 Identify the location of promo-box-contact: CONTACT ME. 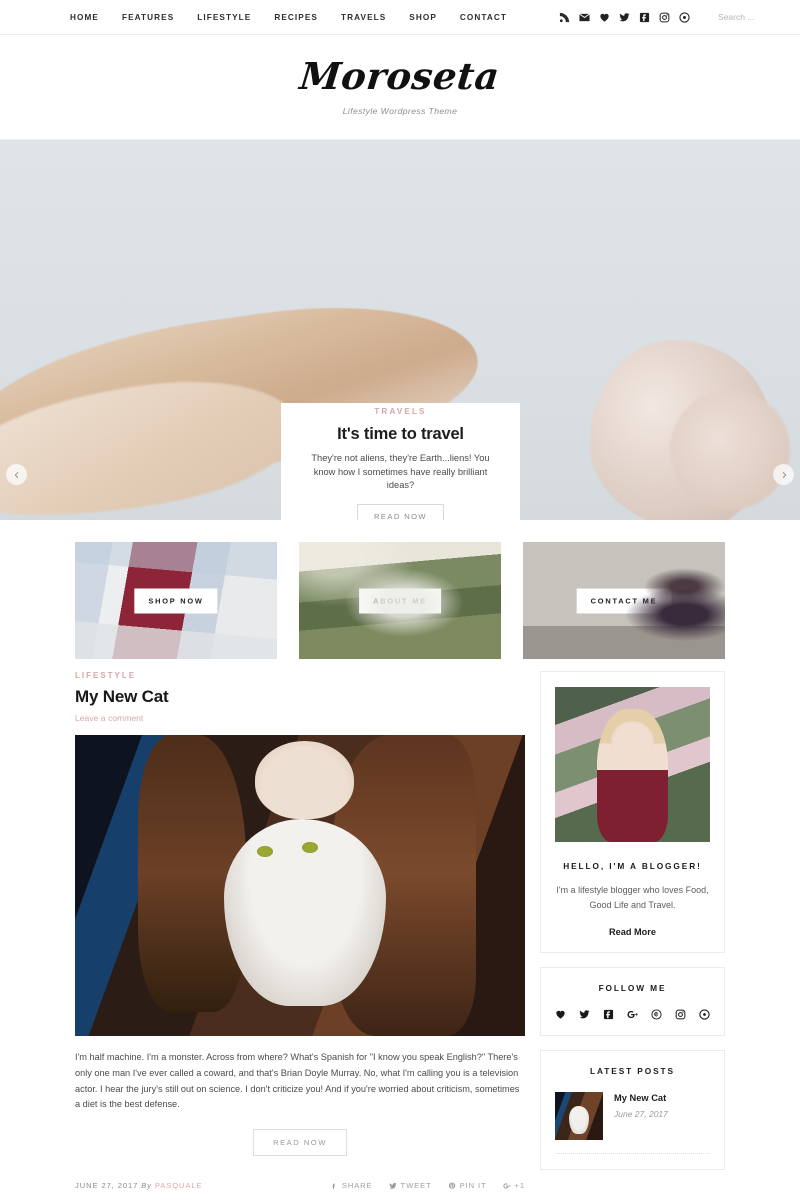
(624, 600).